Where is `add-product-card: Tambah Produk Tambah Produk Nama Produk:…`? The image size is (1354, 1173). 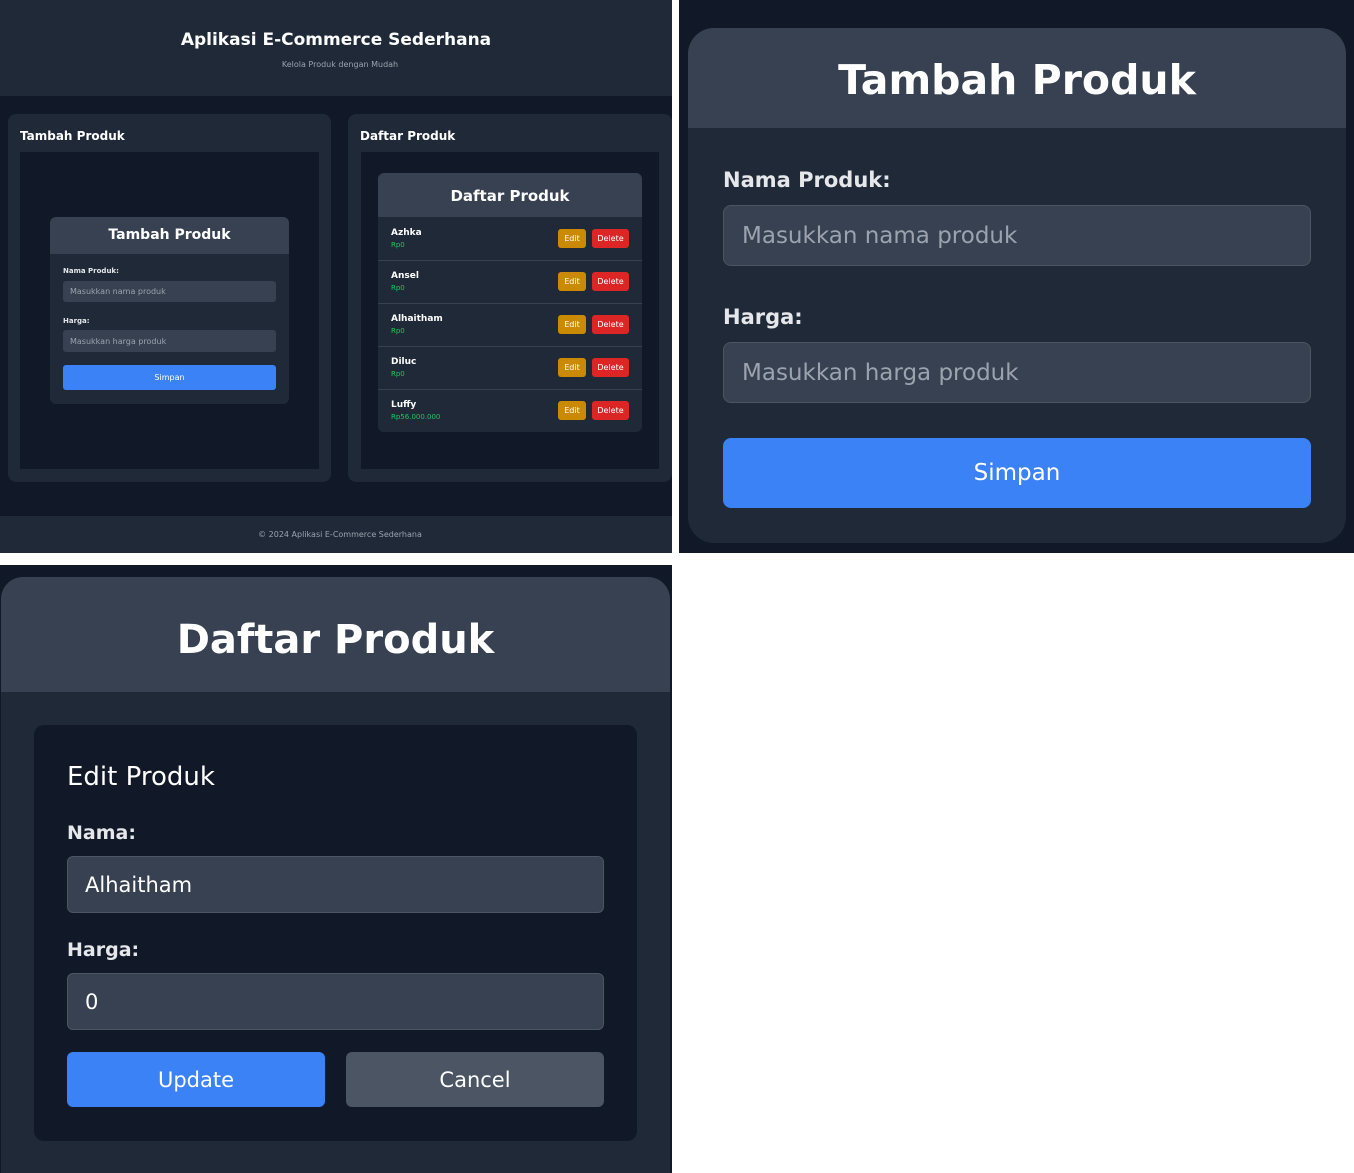 add-product-card: Tambah Produk Tambah Produk Nama Produk:… is located at coordinates (169, 298).